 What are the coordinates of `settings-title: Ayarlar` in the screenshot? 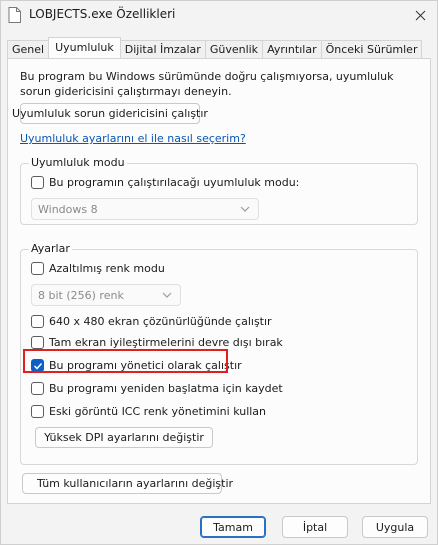 It's located at (50, 248).